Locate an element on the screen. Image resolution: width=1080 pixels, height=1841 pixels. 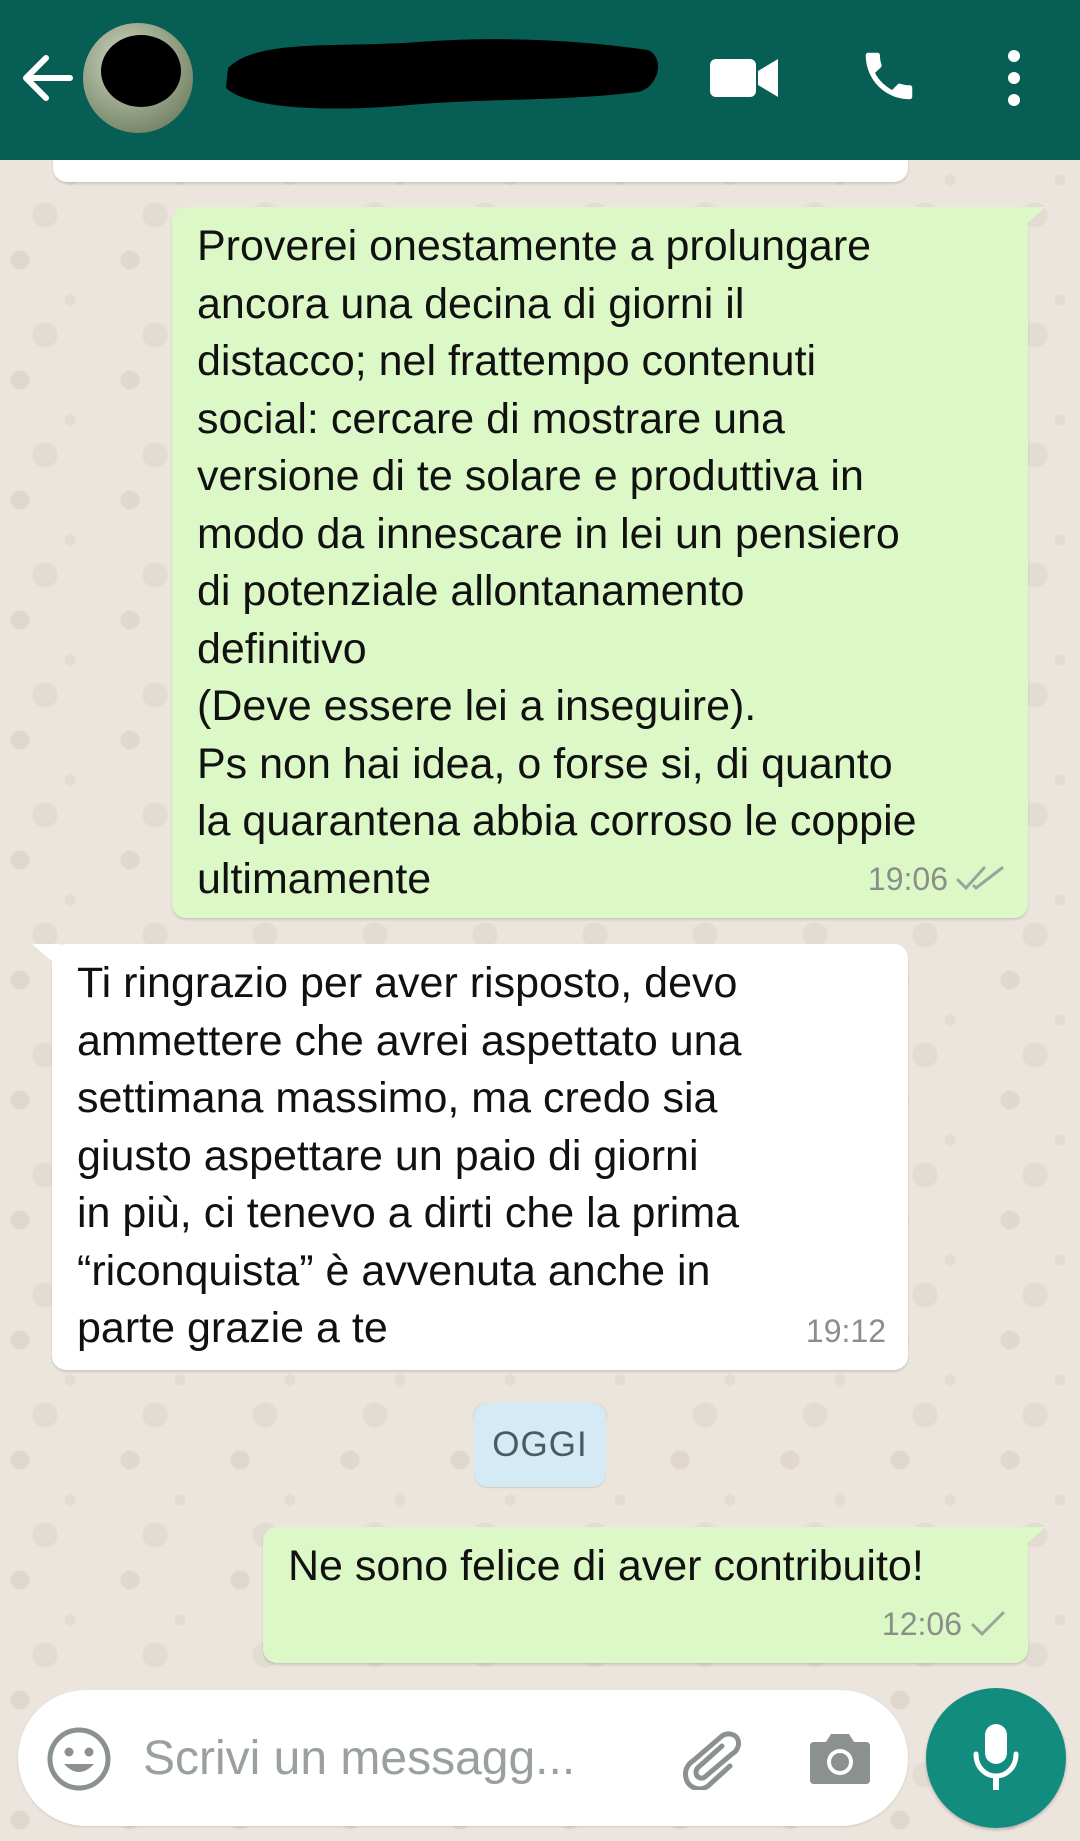
single-check-icon is located at coordinates (988, 1624).